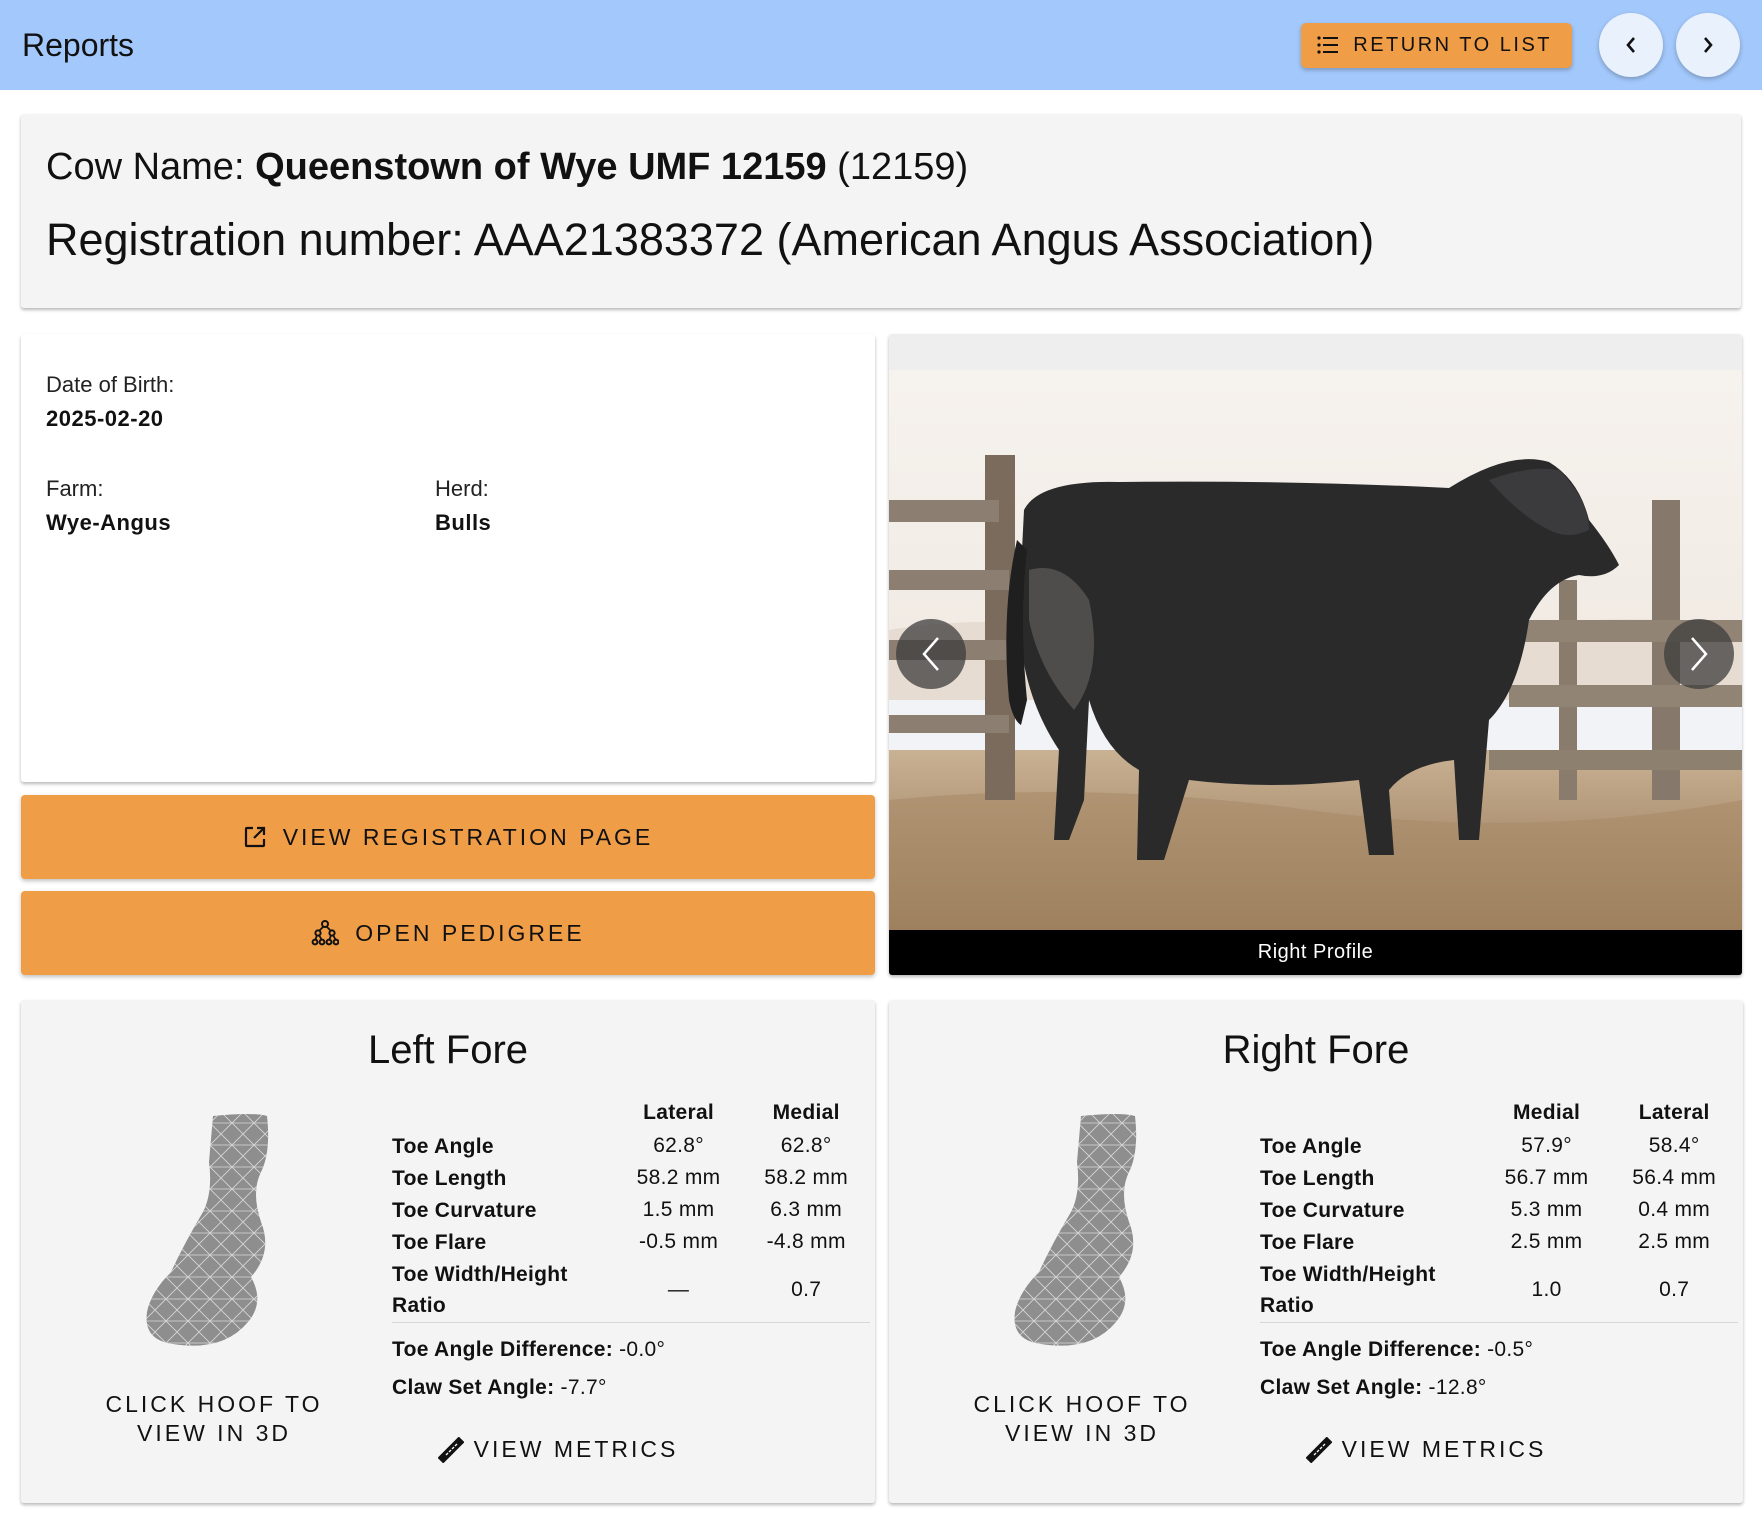 The height and width of the screenshot is (1518, 1762). I want to click on hoof-title: Right Fore, so click(1316, 1050).